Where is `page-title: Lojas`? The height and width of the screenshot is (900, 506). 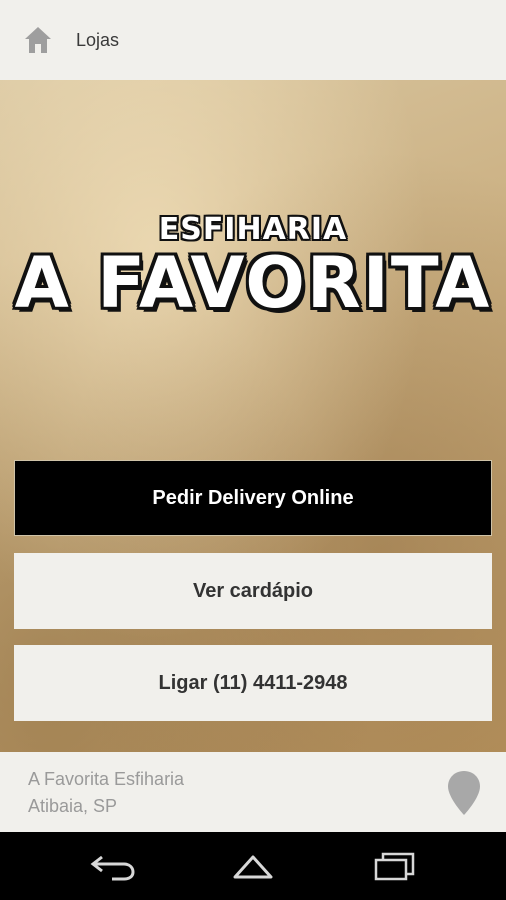 page-title: Lojas is located at coordinates (98, 39).